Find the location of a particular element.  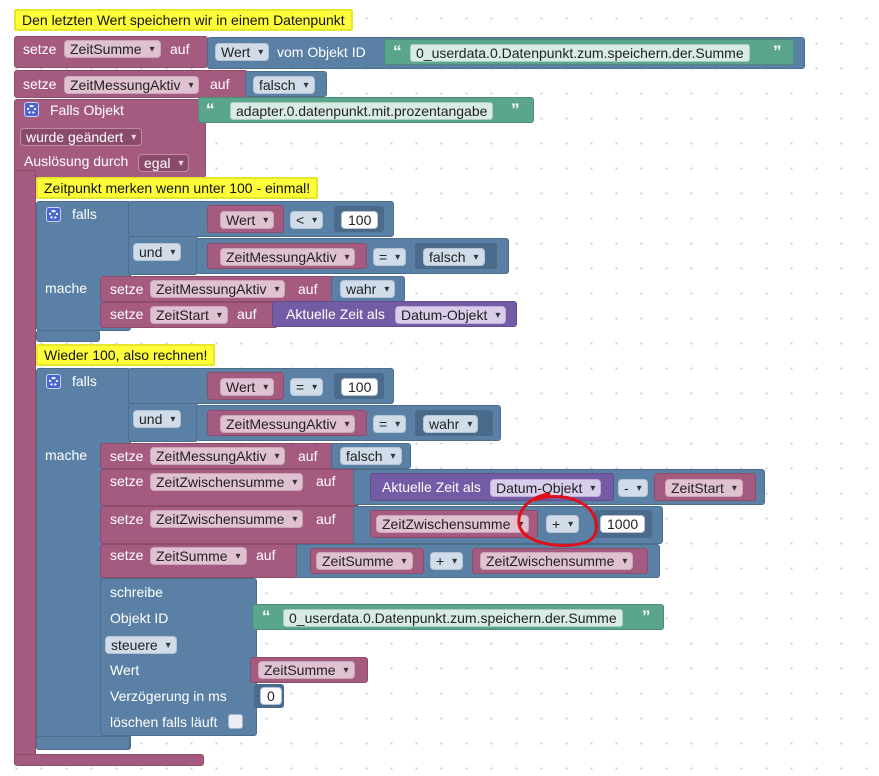

attr-dropdown: Wert is located at coordinates (242, 52).